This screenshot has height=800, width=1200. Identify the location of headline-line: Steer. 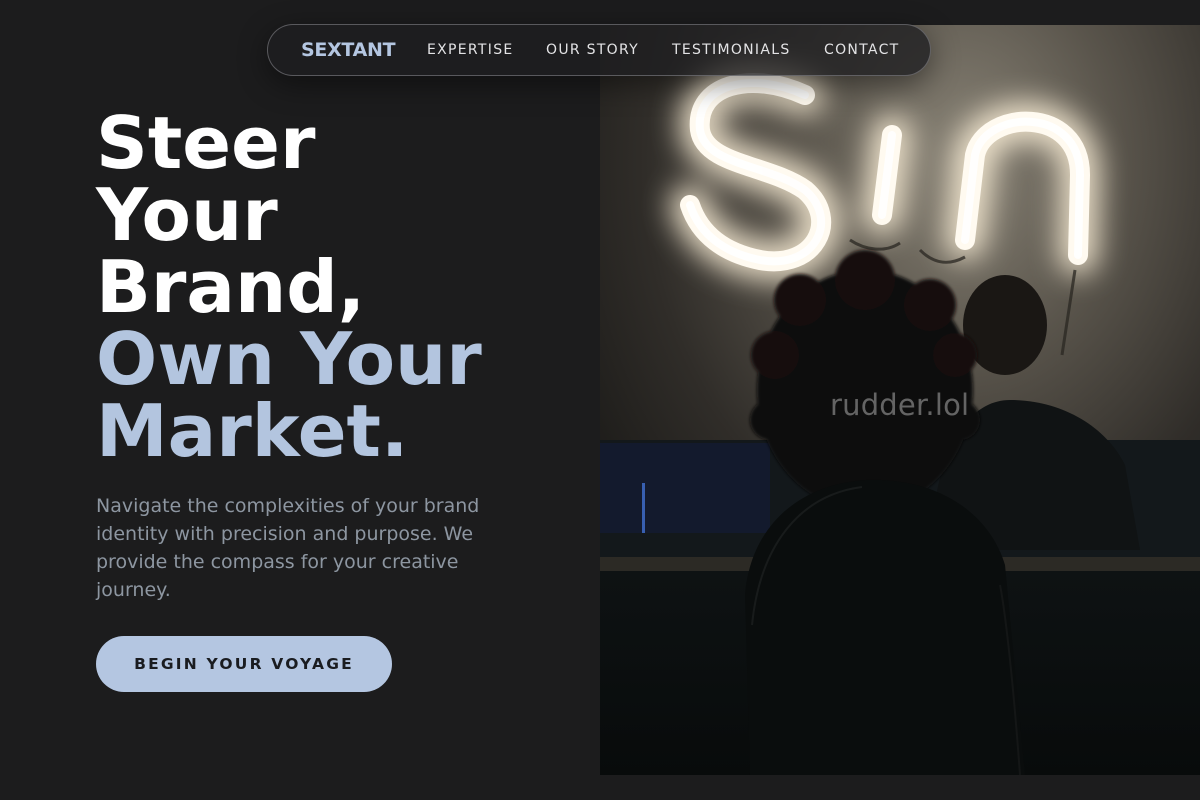
(206, 143).